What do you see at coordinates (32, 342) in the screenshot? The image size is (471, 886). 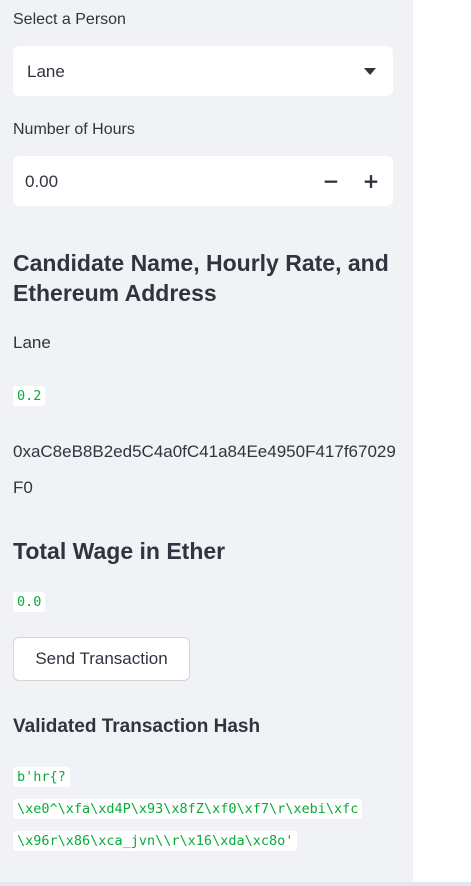 I see `candidate-name: Lane` at bounding box center [32, 342].